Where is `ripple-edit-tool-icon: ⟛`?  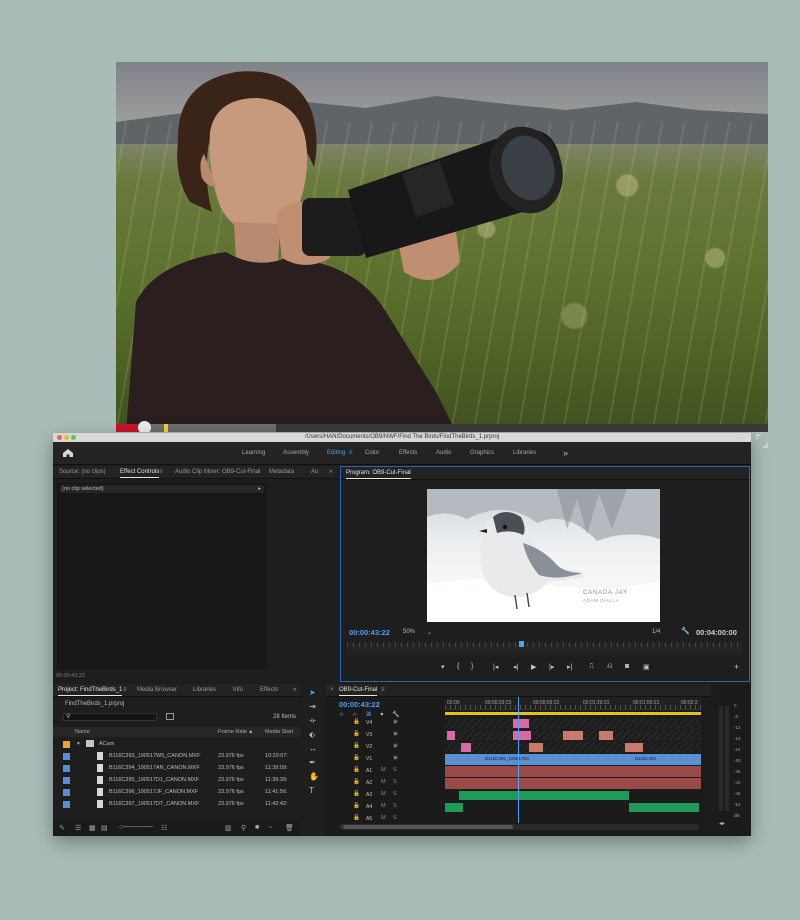 ripple-edit-tool-icon: ⟛ is located at coordinates (312, 721).